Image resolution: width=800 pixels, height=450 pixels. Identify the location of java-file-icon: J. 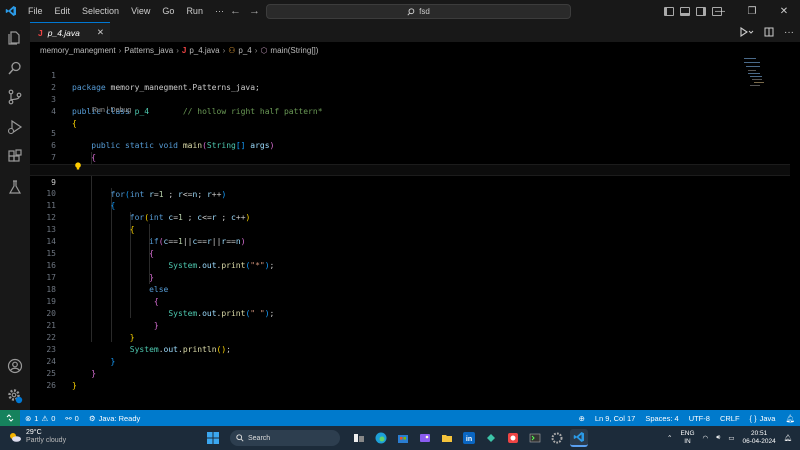
(184, 50).